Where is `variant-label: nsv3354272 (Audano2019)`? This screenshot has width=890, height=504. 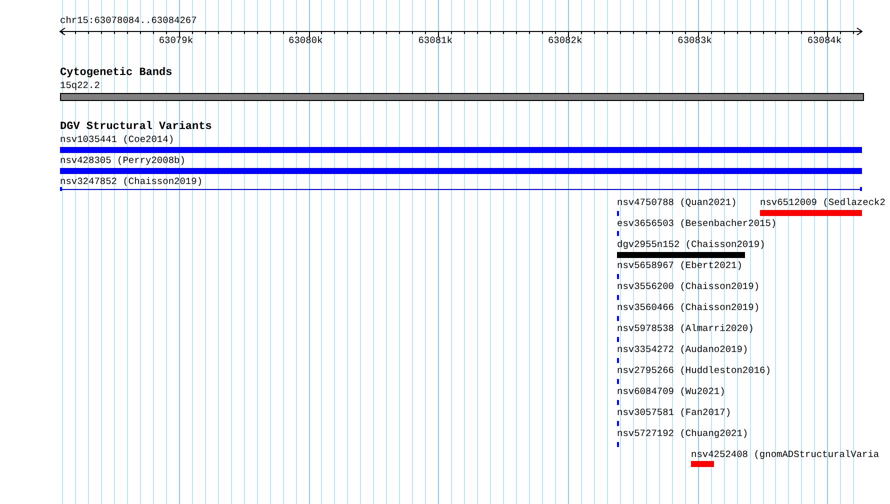 variant-label: nsv3354272 (Audano2019) is located at coordinates (682, 349).